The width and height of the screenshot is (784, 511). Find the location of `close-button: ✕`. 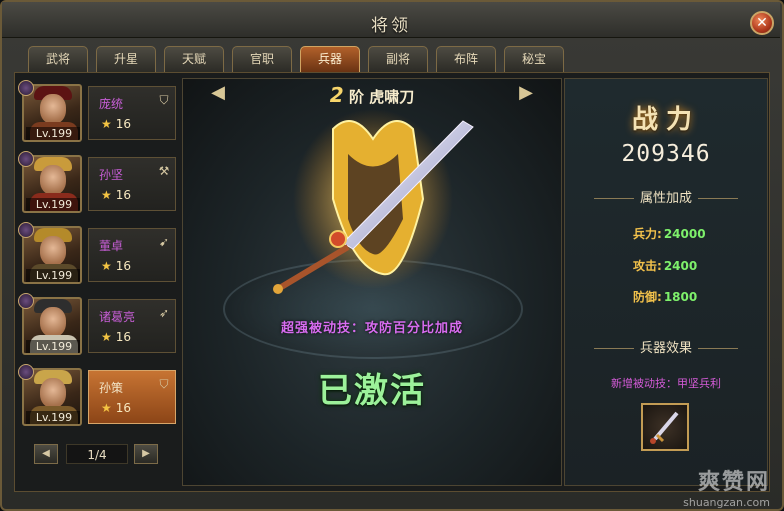

close-button: ✕ is located at coordinates (762, 23).